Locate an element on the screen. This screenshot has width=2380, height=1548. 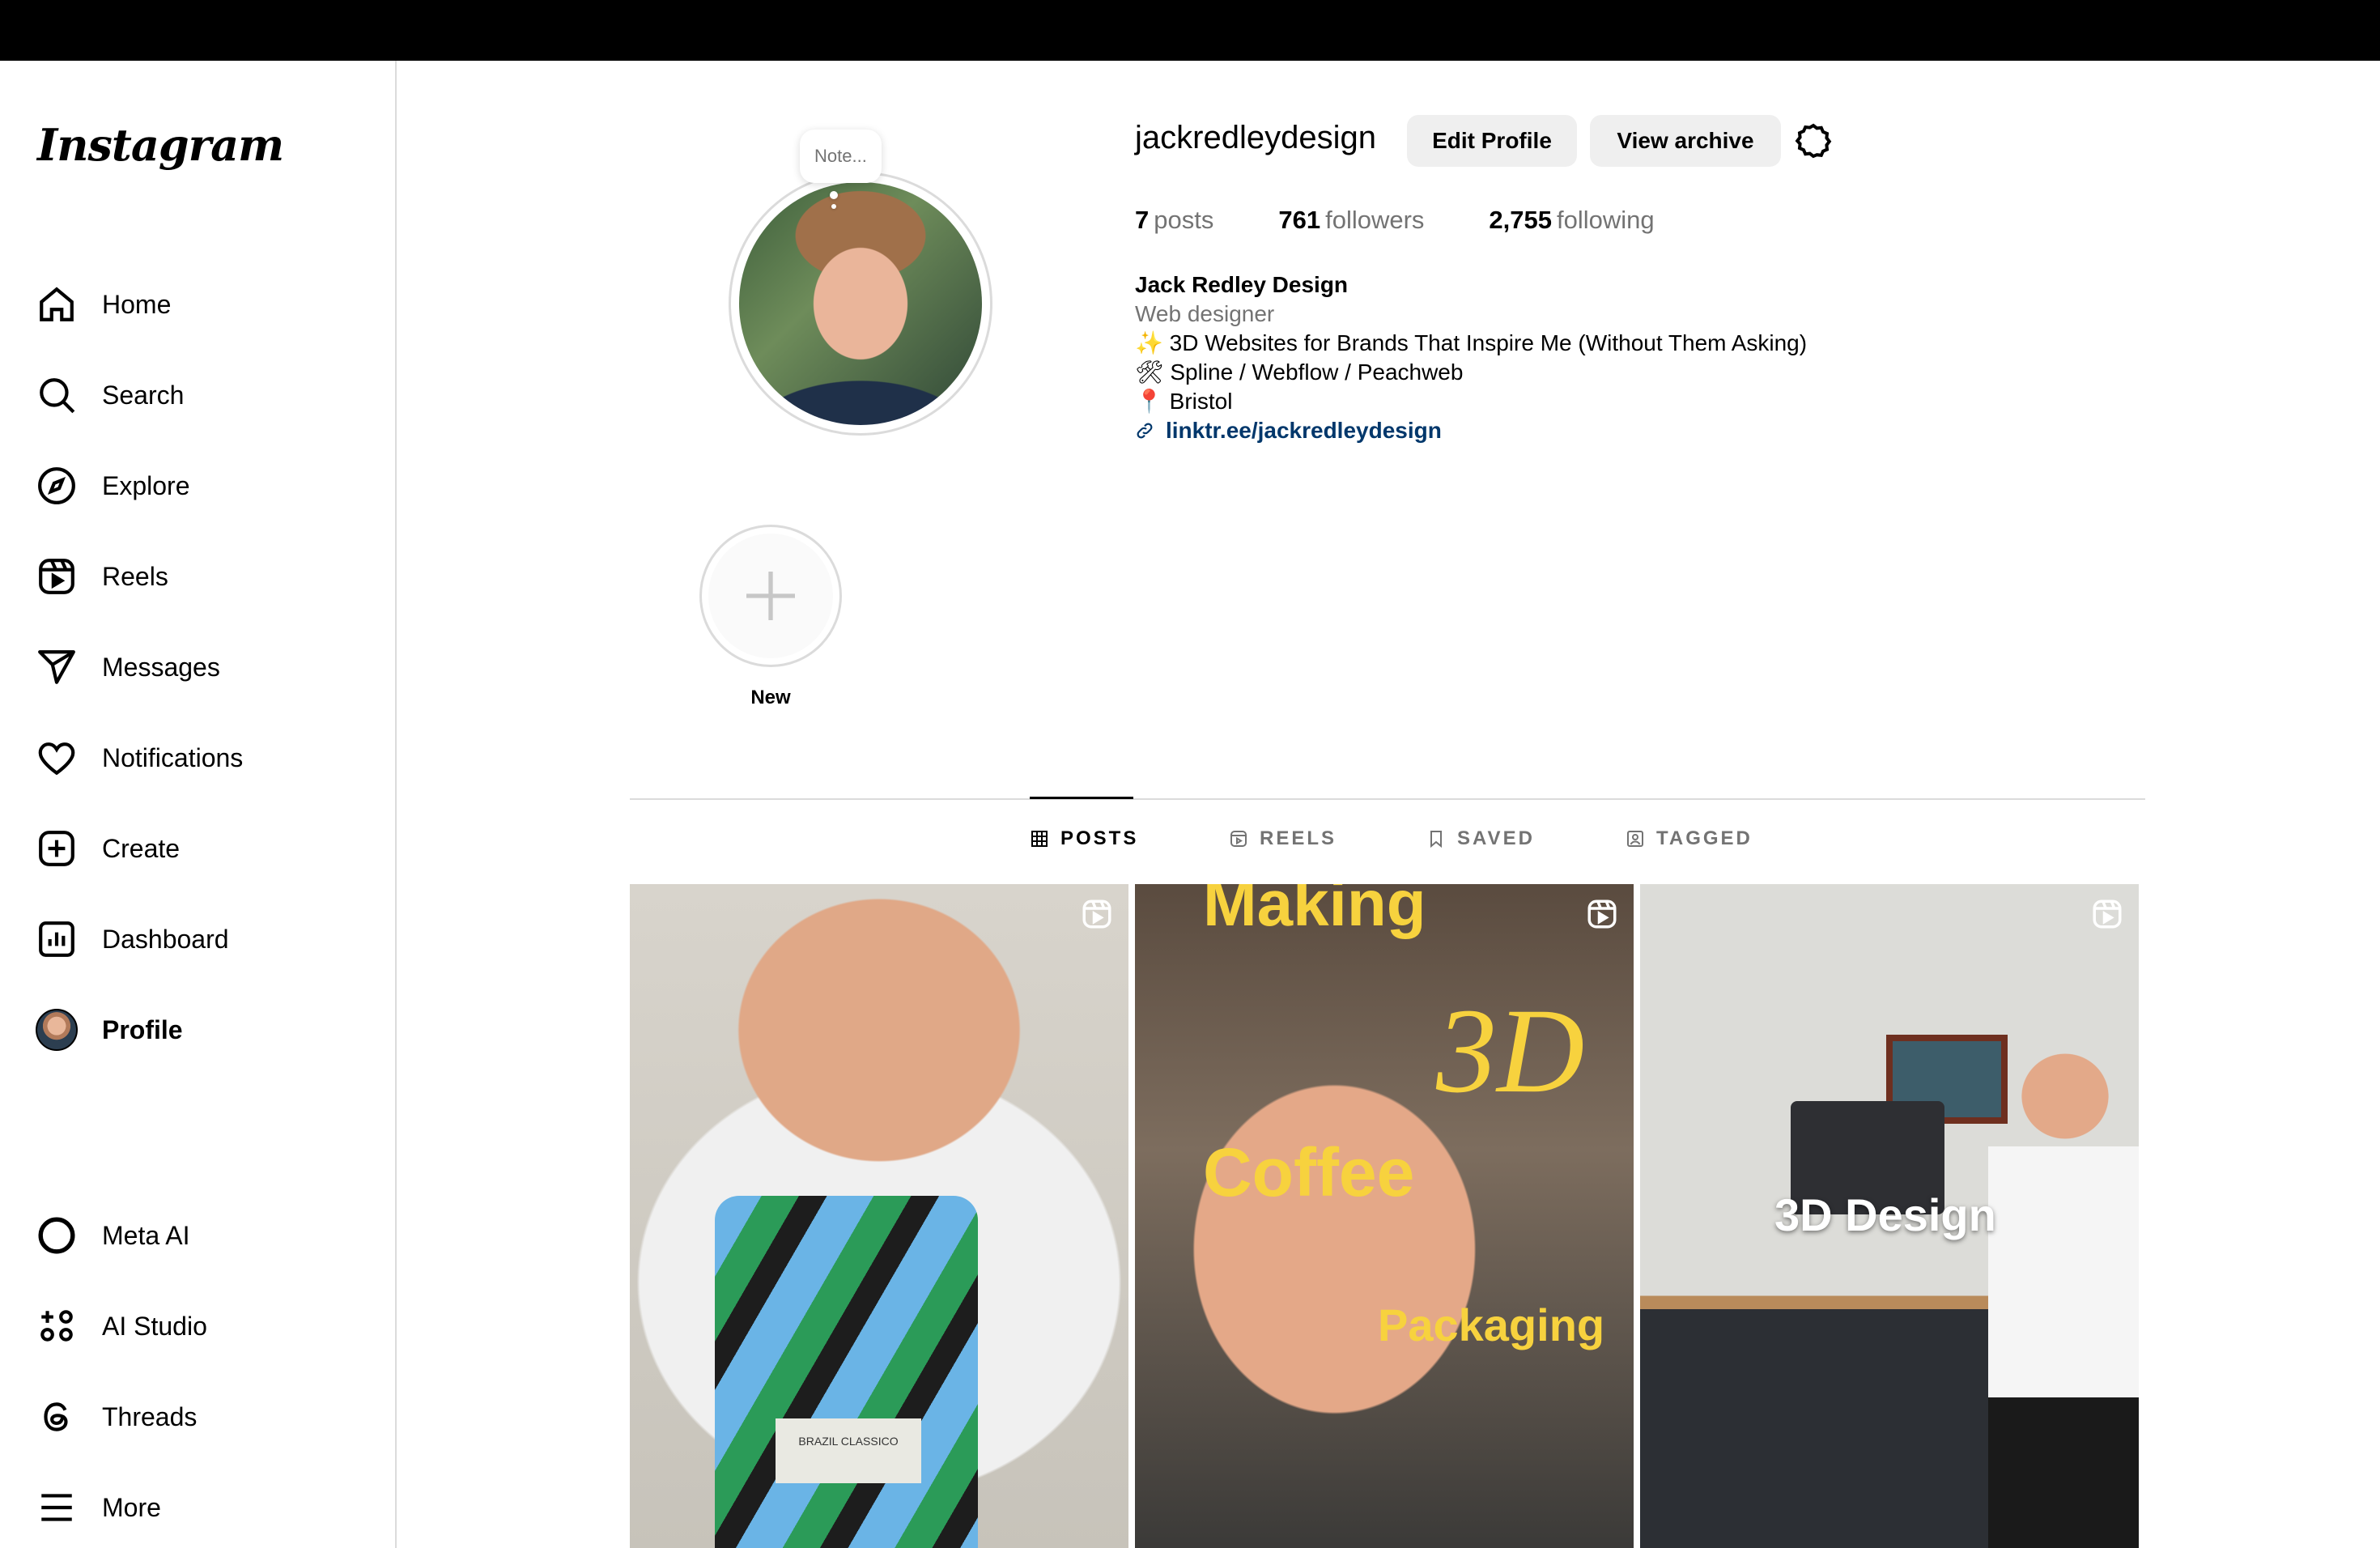
nav-threads: Threads is located at coordinates (196, 1417).